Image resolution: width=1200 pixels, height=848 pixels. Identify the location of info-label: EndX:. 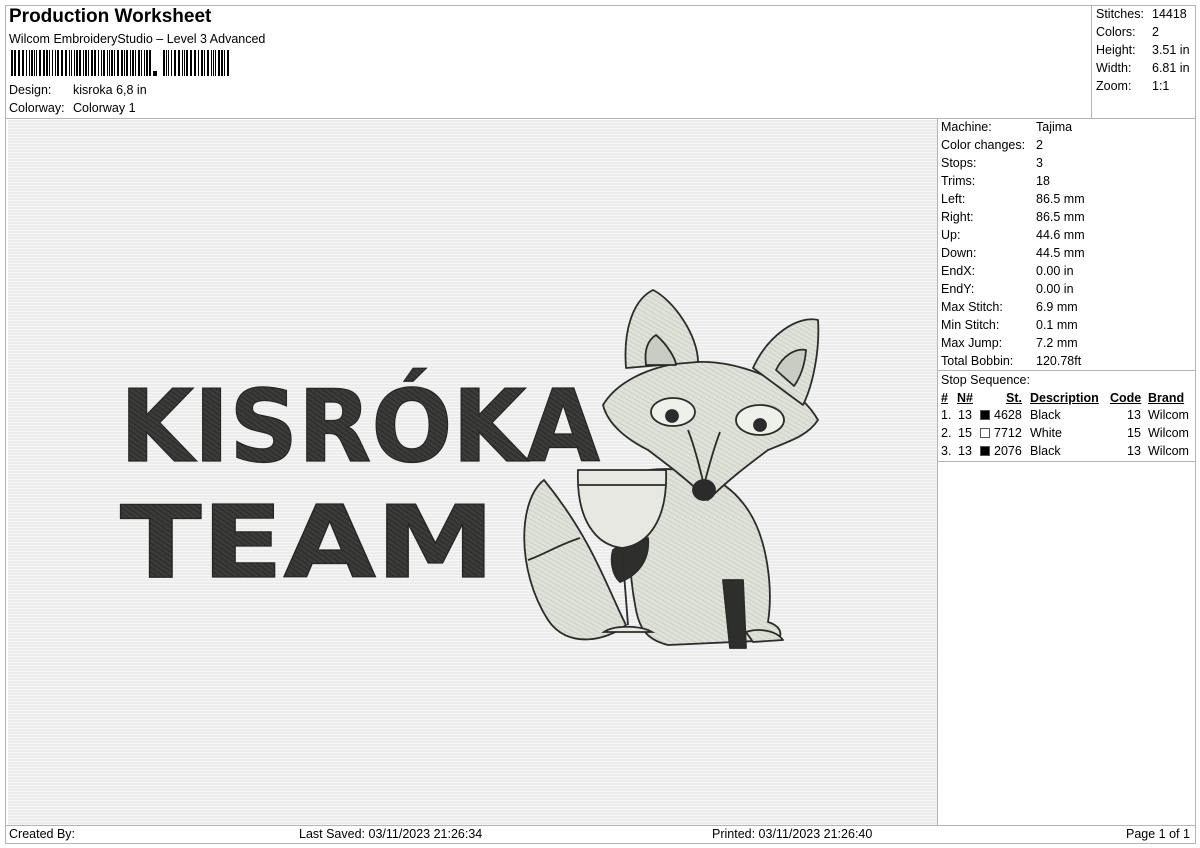
(958, 271).